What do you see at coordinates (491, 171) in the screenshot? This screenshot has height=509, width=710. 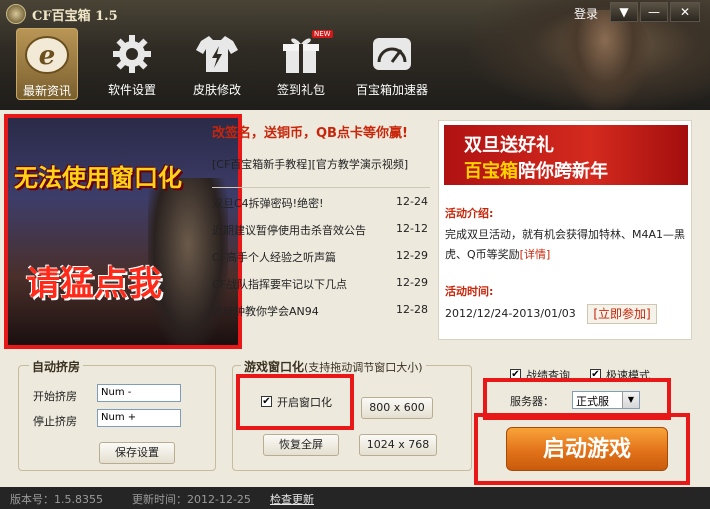 I see `activity-image-brand: 百宝箱` at bounding box center [491, 171].